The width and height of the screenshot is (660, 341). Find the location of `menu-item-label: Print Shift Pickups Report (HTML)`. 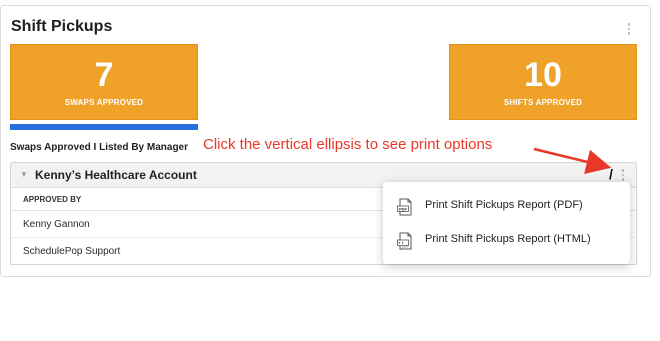

menu-item-label: Print Shift Pickups Report (HTML) is located at coordinates (508, 239).